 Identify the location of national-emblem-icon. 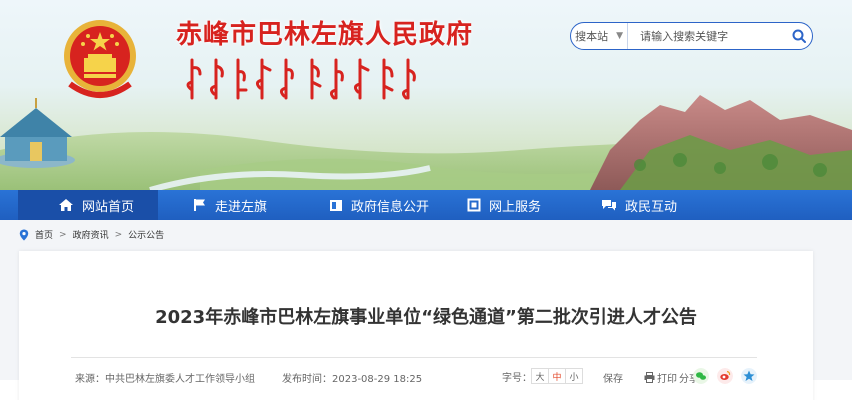
(100, 59).